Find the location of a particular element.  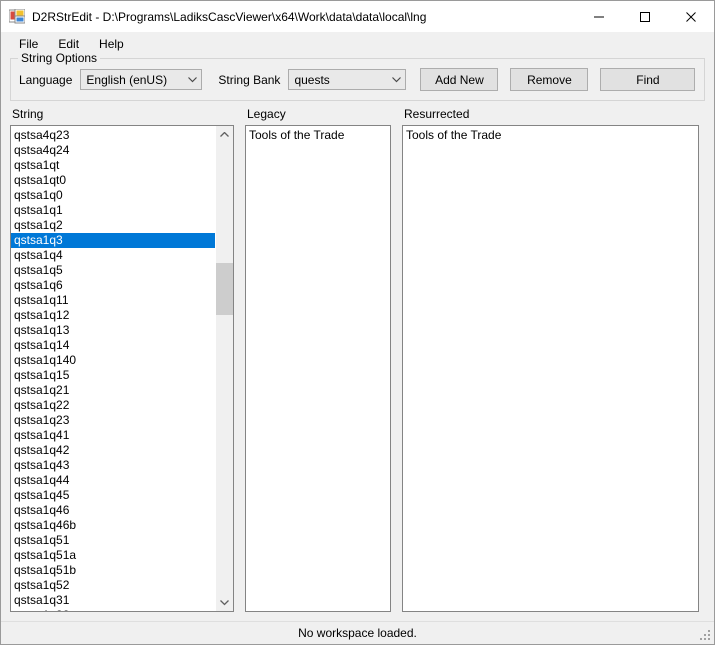

list-item: qstsa1q4 is located at coordinates (113, 255).